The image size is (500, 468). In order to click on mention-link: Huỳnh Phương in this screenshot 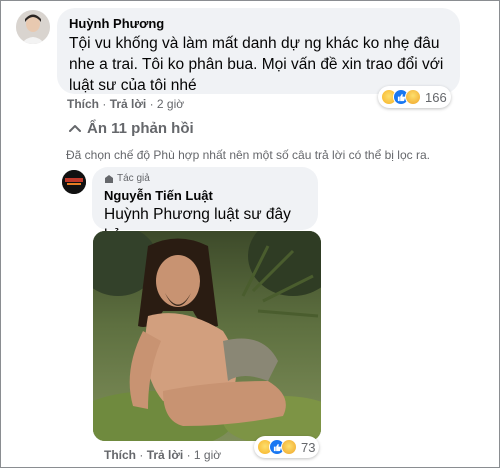, I will do `click(157, 214)`.